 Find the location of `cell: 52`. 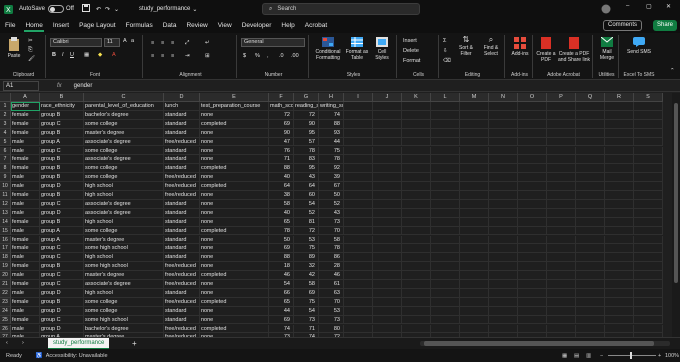

cell: 52 is located at coordinates (306, 213).